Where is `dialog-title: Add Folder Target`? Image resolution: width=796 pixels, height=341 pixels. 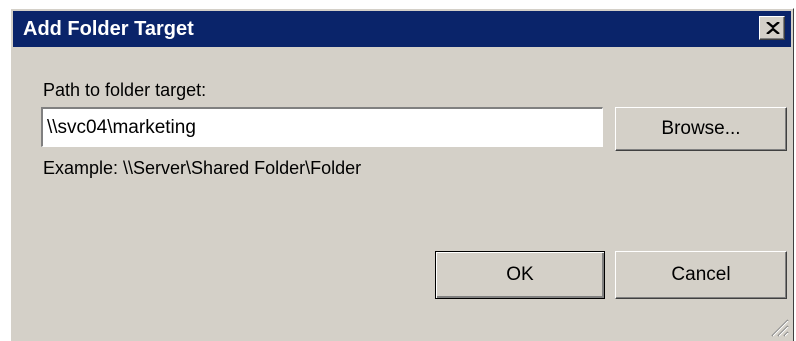
dialog-title: Add Folder Target is located at coordinates (108, 29).